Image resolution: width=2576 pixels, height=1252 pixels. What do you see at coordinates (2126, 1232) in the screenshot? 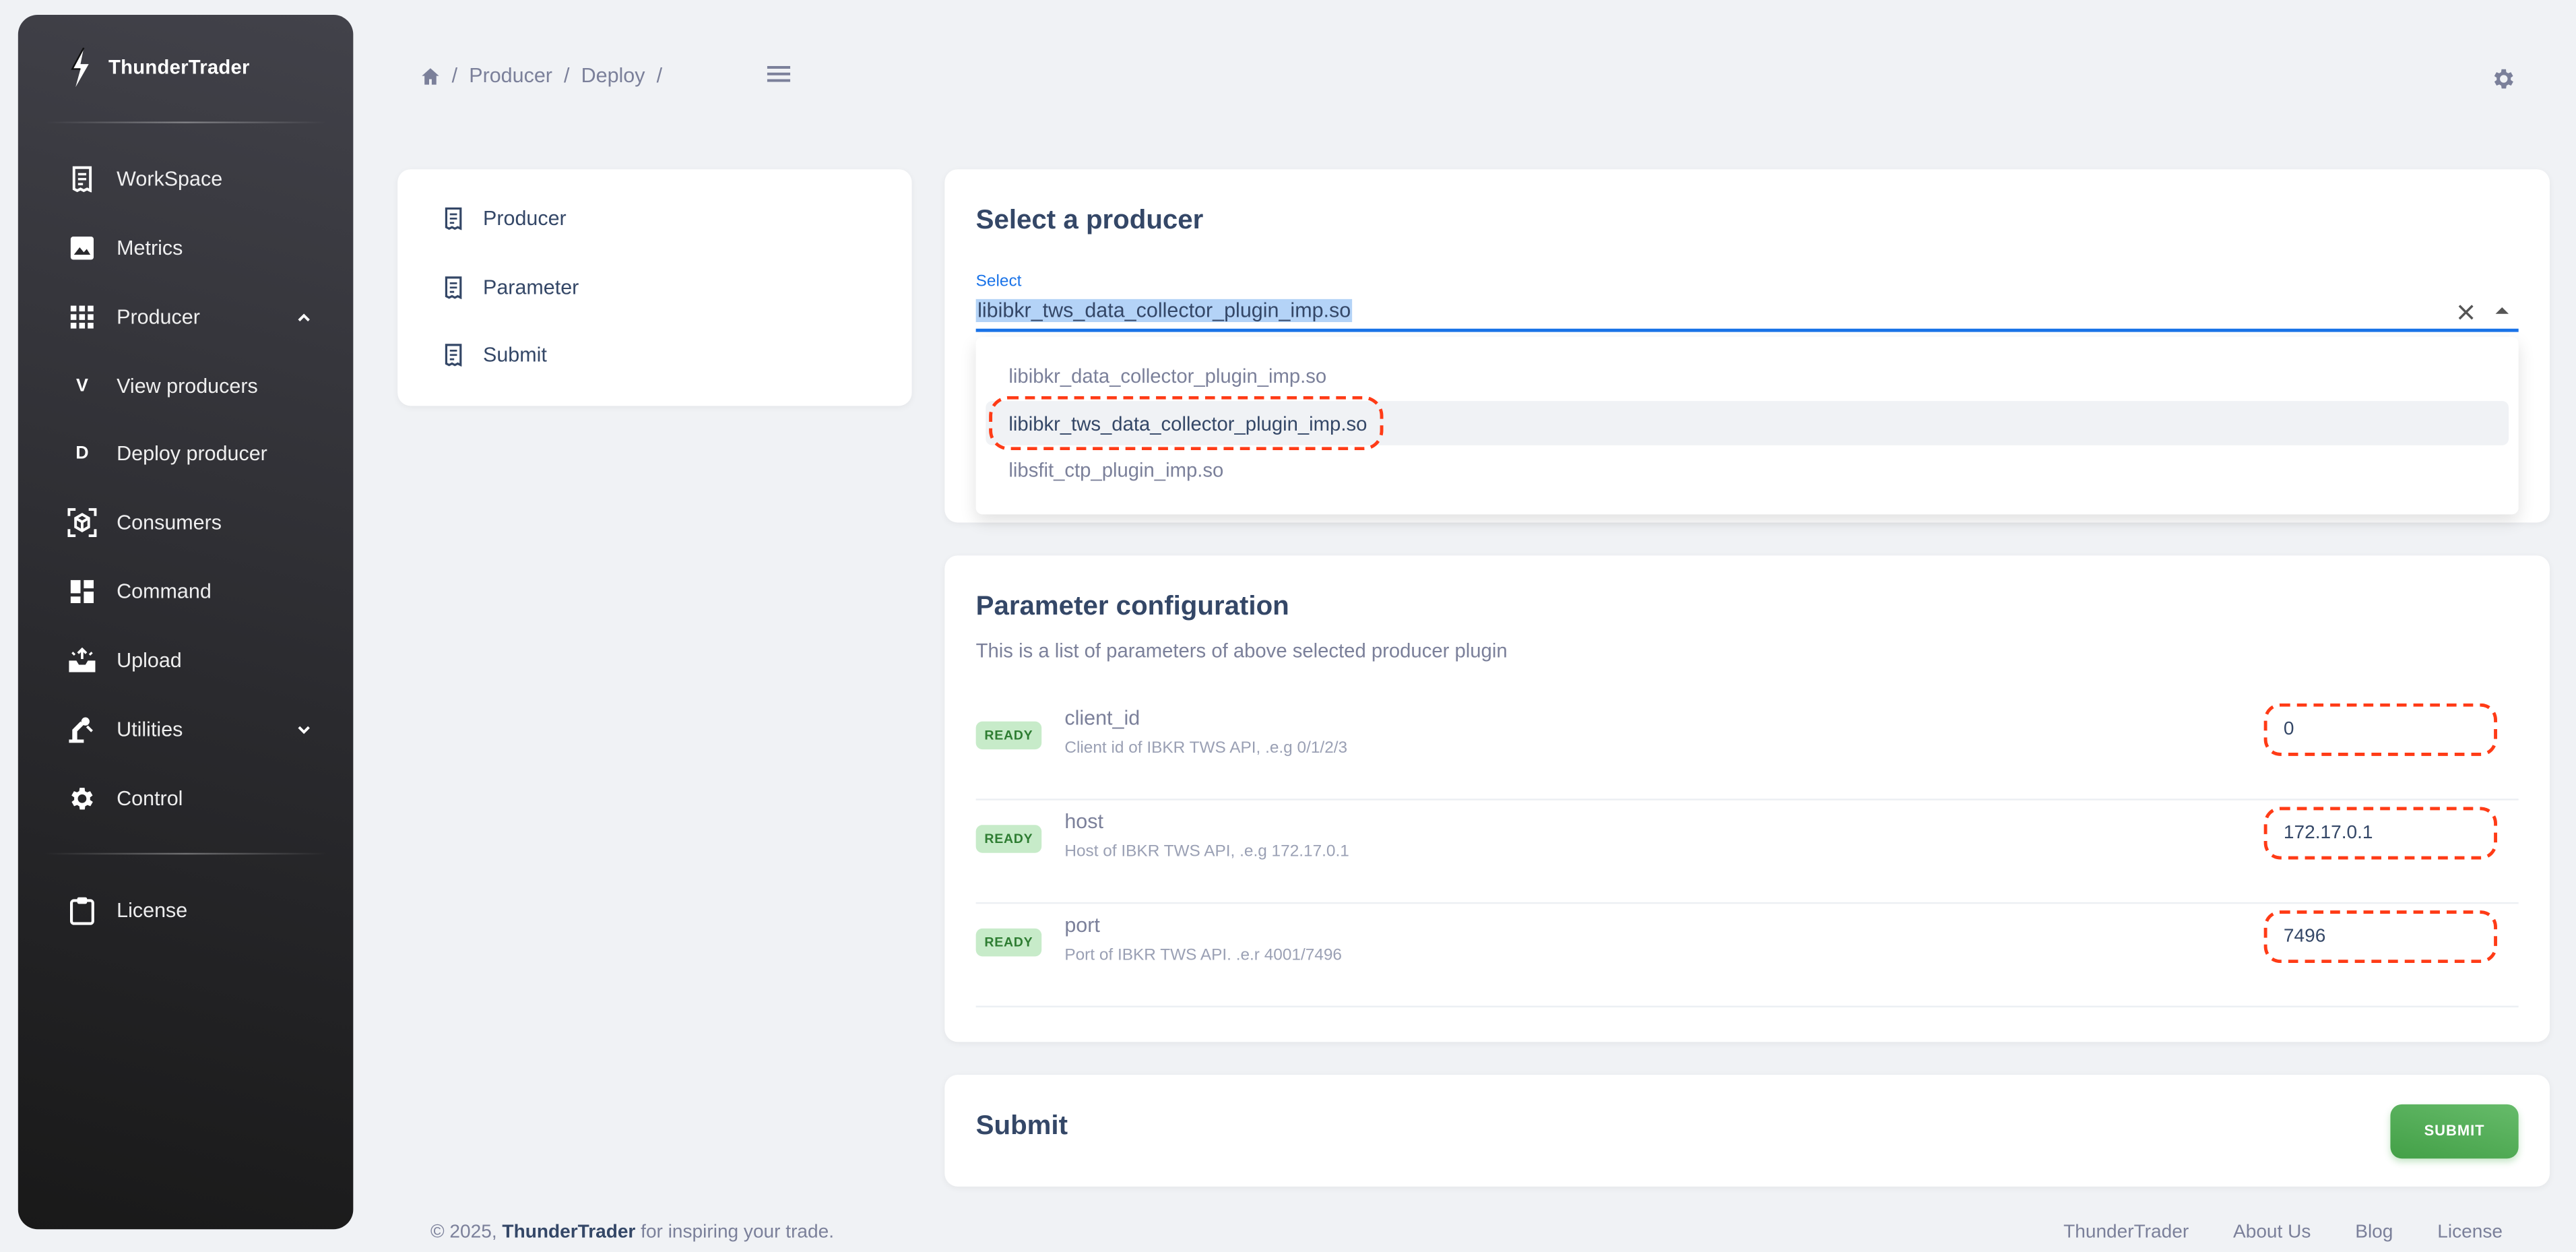
I see `footer-link-thundertrader: ThunderTrader` at bounding box center [2126, 1232].